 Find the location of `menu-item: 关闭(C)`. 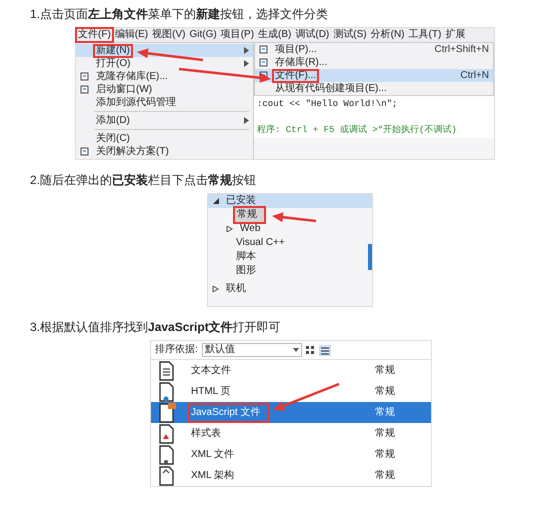

menu-item: 关闭(C) is located at coordinates (164, 138).